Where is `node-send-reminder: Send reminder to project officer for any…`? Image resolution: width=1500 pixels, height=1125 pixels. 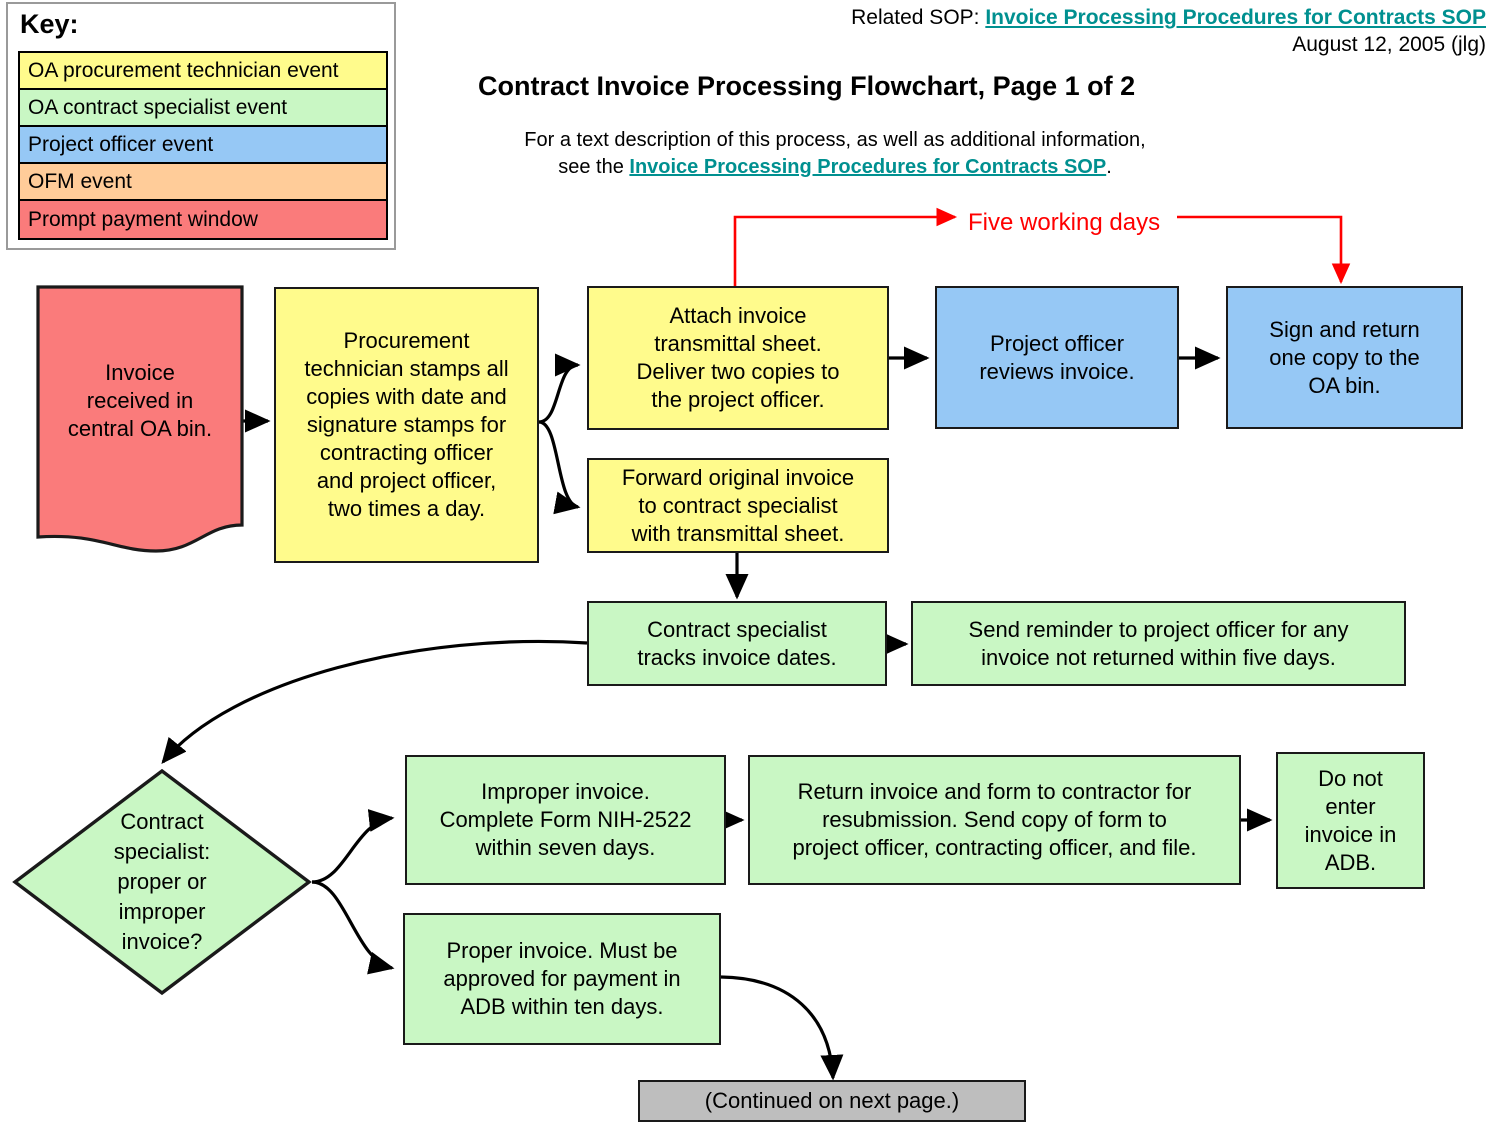
node-send-reminder: Send reminder to project officer for any… is located at coordinates (1158, 643).